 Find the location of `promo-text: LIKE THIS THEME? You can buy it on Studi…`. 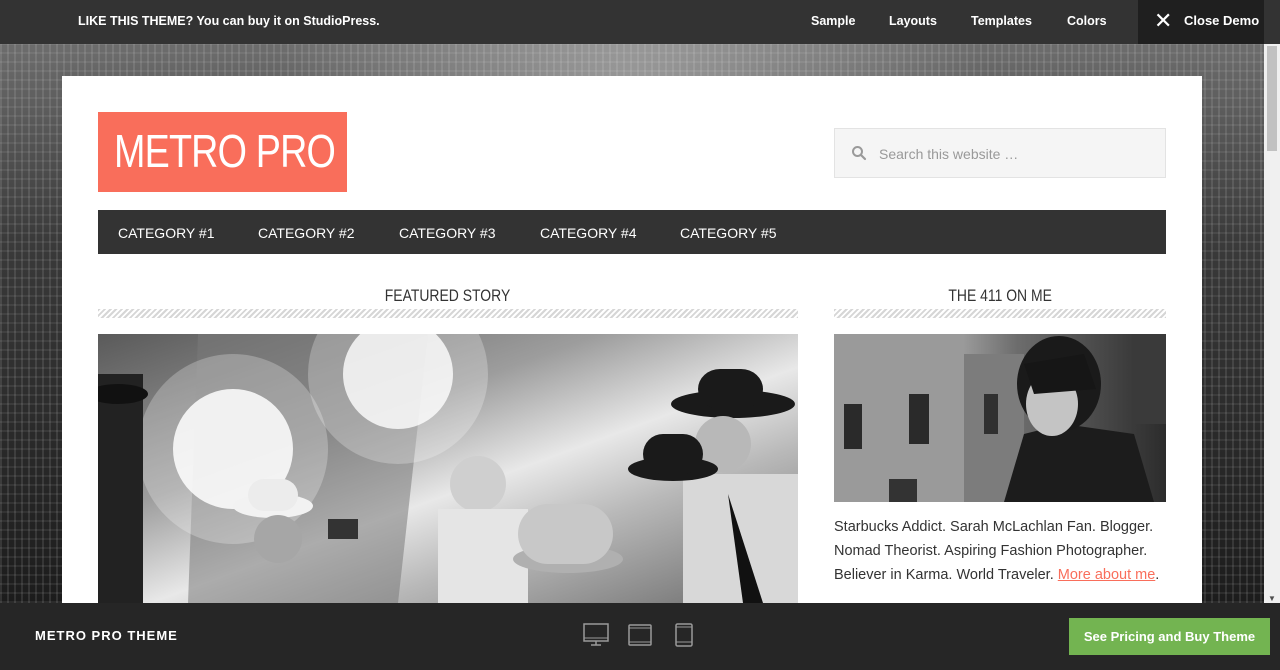

promo-text: LIKE THIS THEME? You can buy it on Studi… is located at coordinates (229, 21).